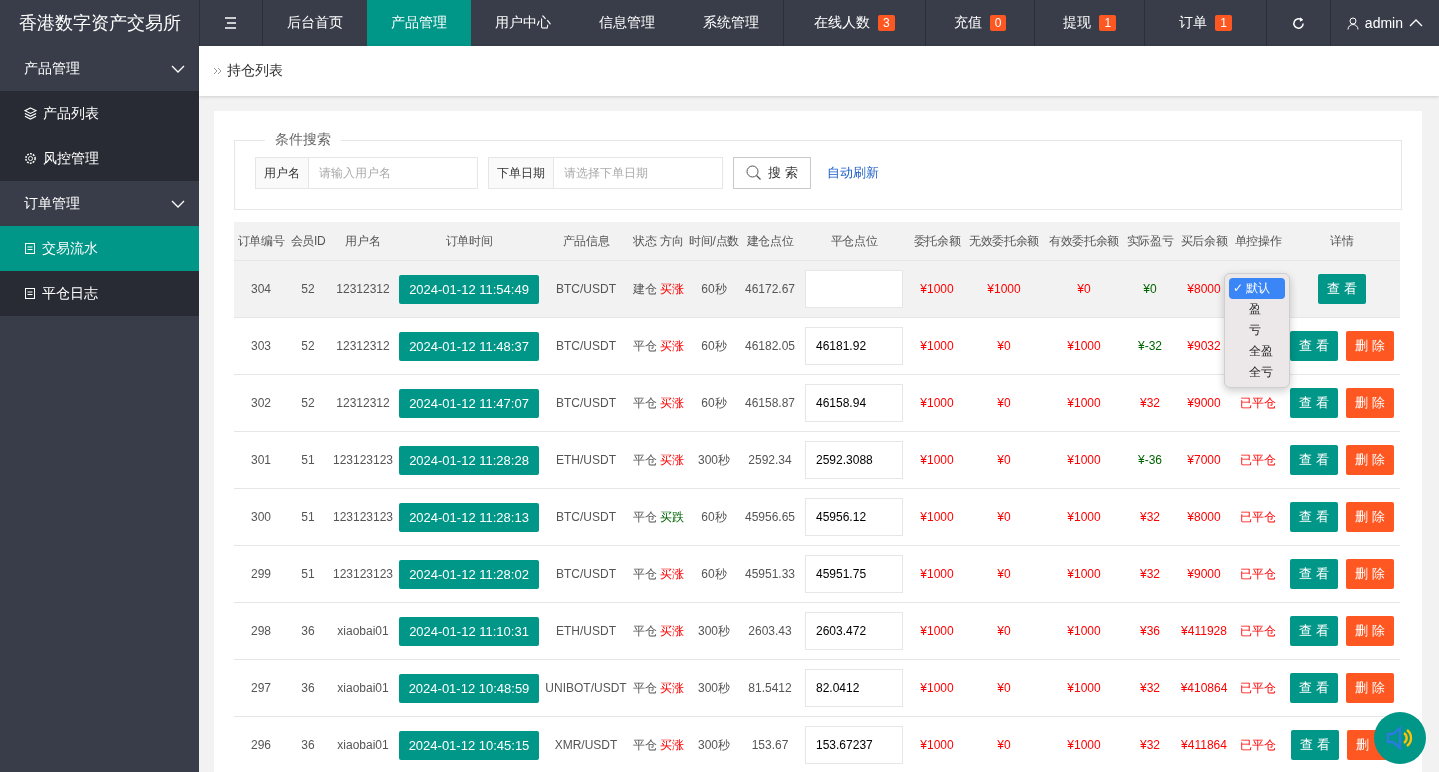 The width and height of the screenshot is (1439, 772). Describe the element at coordinates (308, 460) in the screenshot. I see `table-cell: 51` at that location.